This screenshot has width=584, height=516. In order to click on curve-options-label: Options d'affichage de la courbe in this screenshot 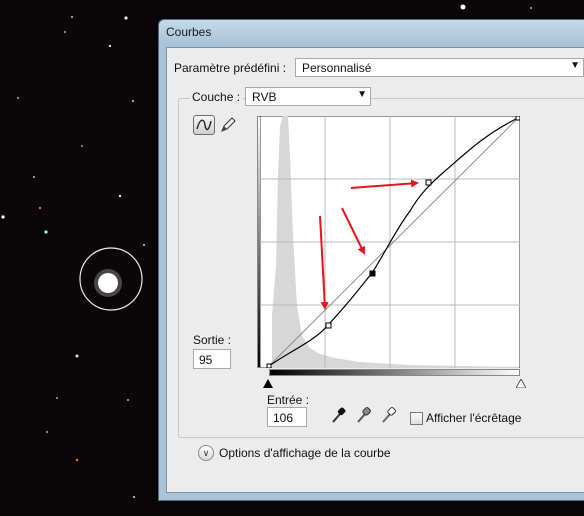, I will do `click(305, 453)`.